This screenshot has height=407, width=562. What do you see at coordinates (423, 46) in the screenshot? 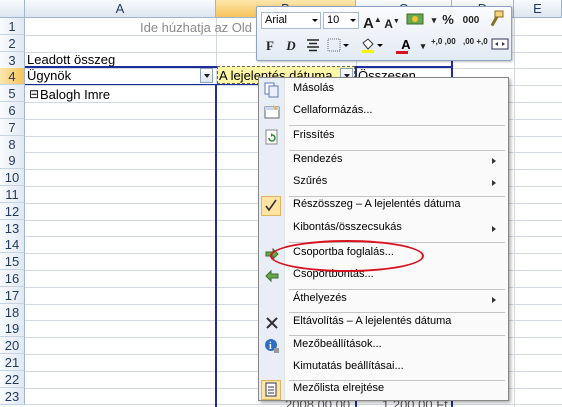
I see `font-color-dropdown: ▾` at bounding box center [423, 46].